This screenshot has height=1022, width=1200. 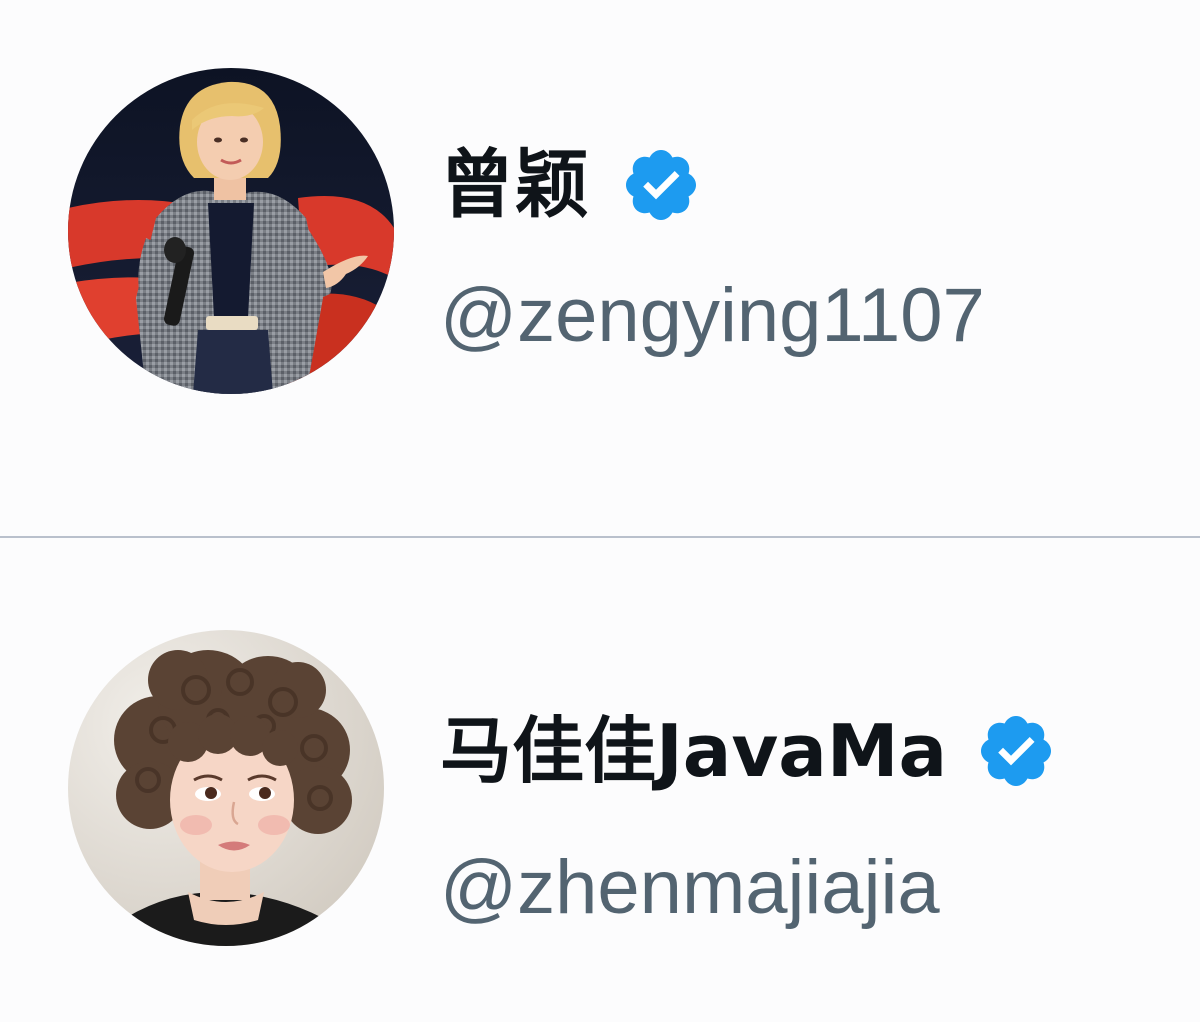 I want to click on name-row: 马佳佳JavaMa, so click(x=748, y=751).